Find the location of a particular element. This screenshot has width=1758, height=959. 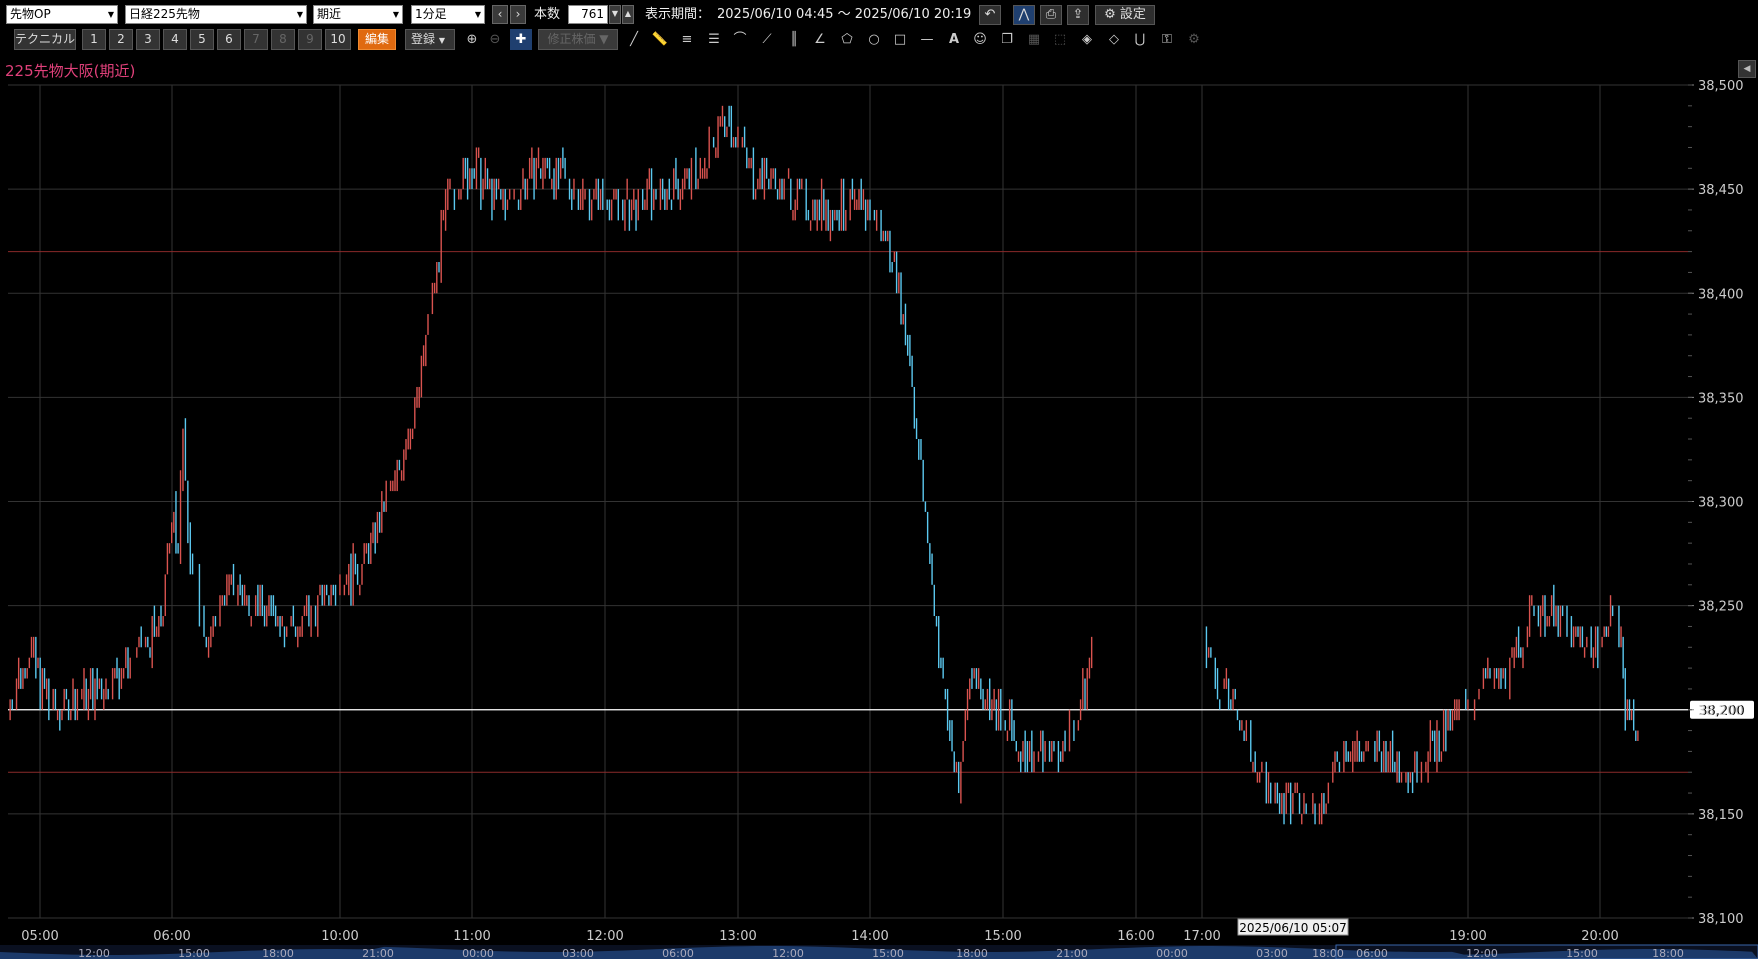

y-tick-label: 38,250 is located at coordinates (1721, 607).